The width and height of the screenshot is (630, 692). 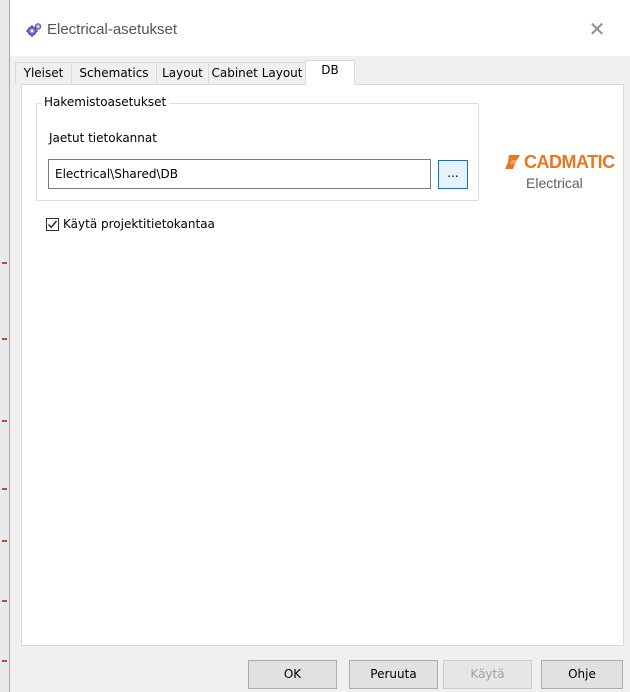 What do you see at coordinates (43, 73) in the screenshot?
I see `tab-yleiset: Yleiset` at bounding box center [43, 73].